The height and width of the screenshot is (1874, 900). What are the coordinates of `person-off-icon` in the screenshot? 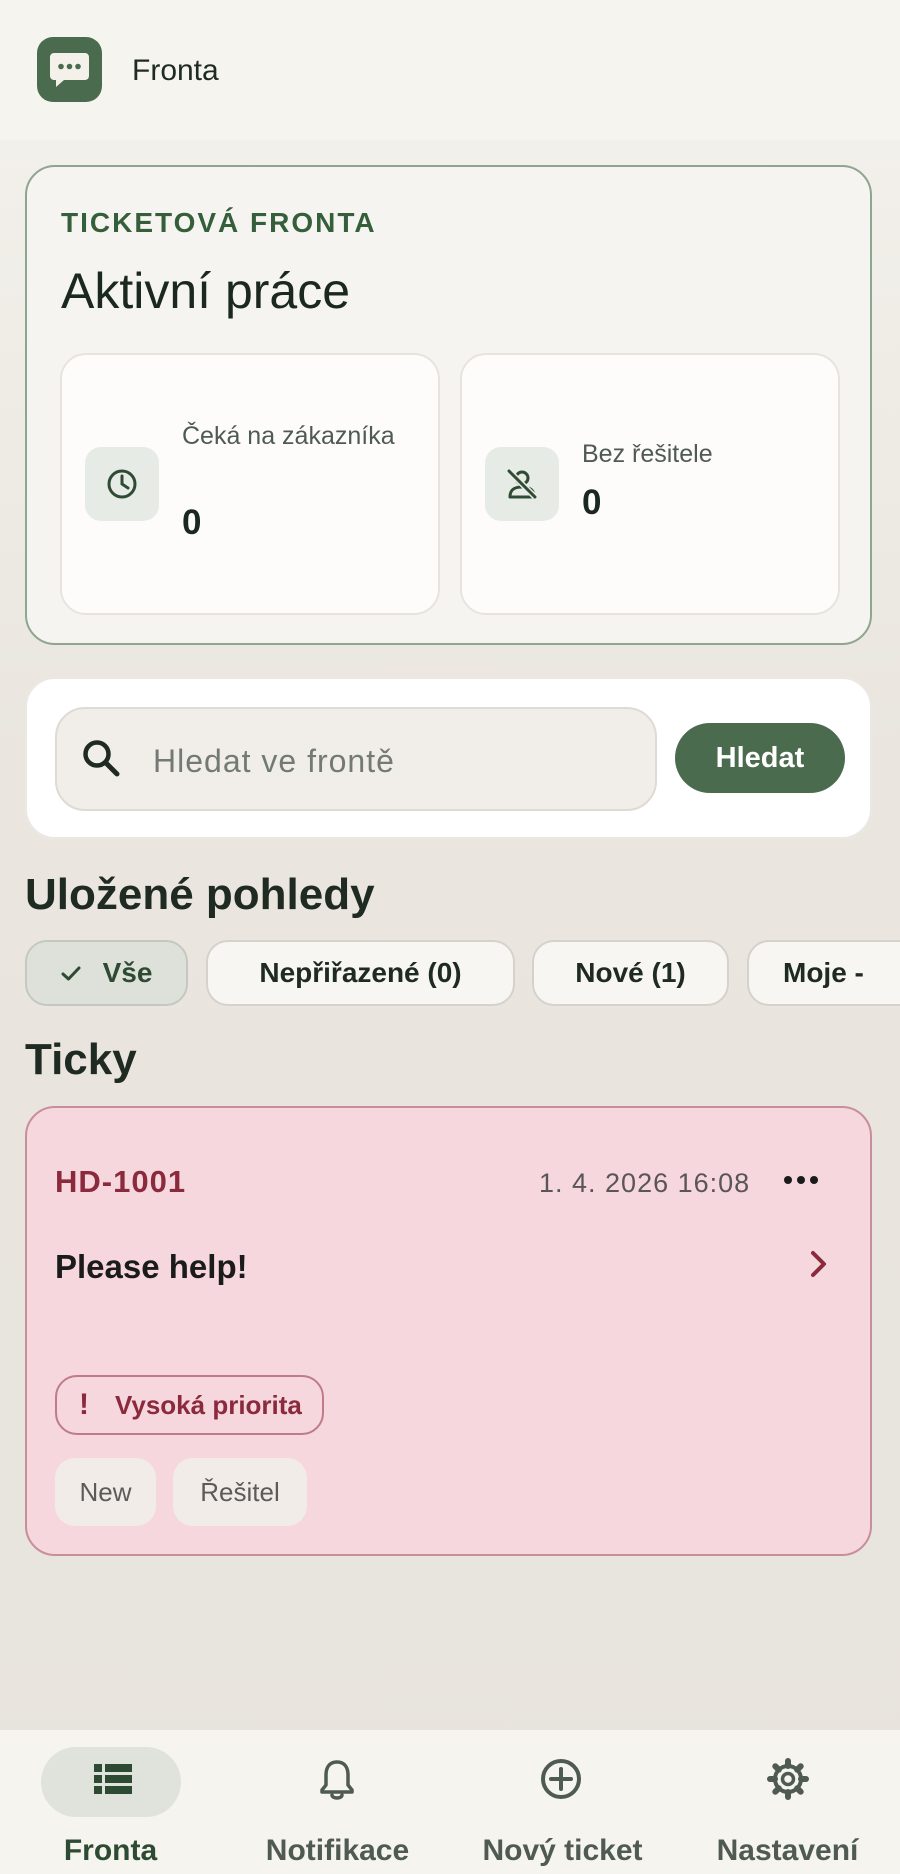 It's located at (522, 484).